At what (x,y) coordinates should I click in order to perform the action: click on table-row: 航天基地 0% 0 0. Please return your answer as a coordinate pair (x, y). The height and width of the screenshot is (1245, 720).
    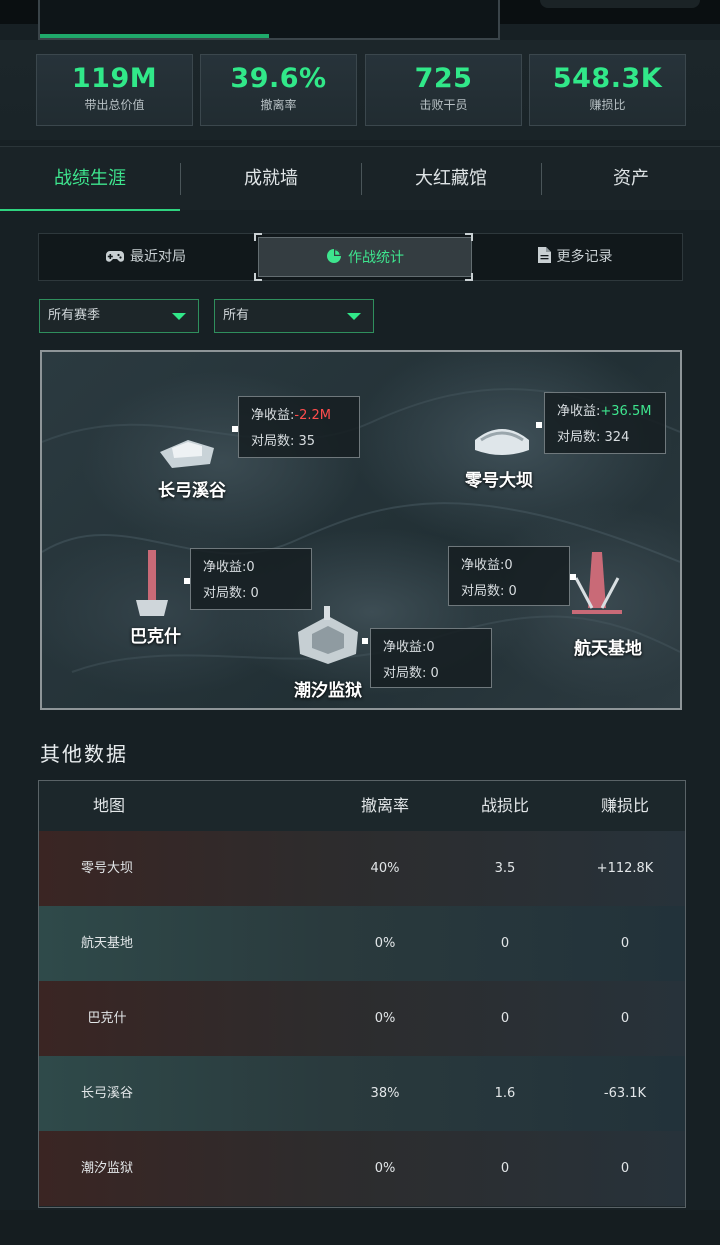
    Looking at the image, I should click on (362, 943).